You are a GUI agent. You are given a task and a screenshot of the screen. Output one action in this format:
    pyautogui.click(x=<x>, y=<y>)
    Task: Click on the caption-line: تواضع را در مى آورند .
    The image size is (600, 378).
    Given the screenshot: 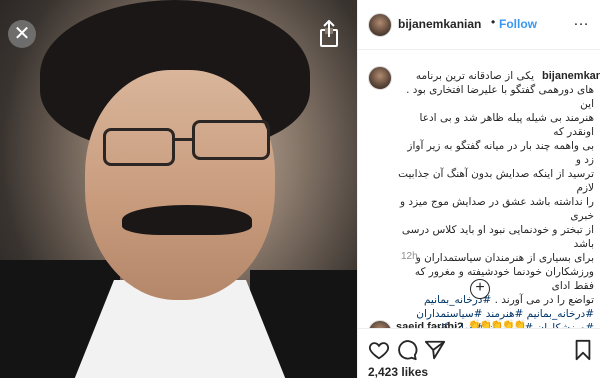 What is the action you would take?
    pyautogui.click(x=544, y=300)
    